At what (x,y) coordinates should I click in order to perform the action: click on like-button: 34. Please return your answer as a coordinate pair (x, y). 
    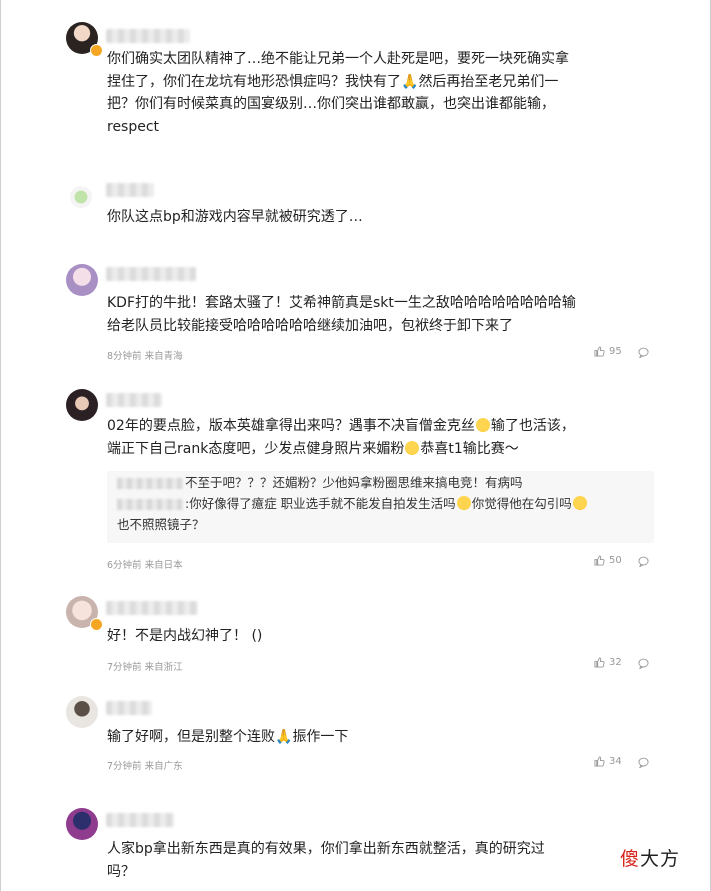
    Looking at the image, I should click on (608, 761).